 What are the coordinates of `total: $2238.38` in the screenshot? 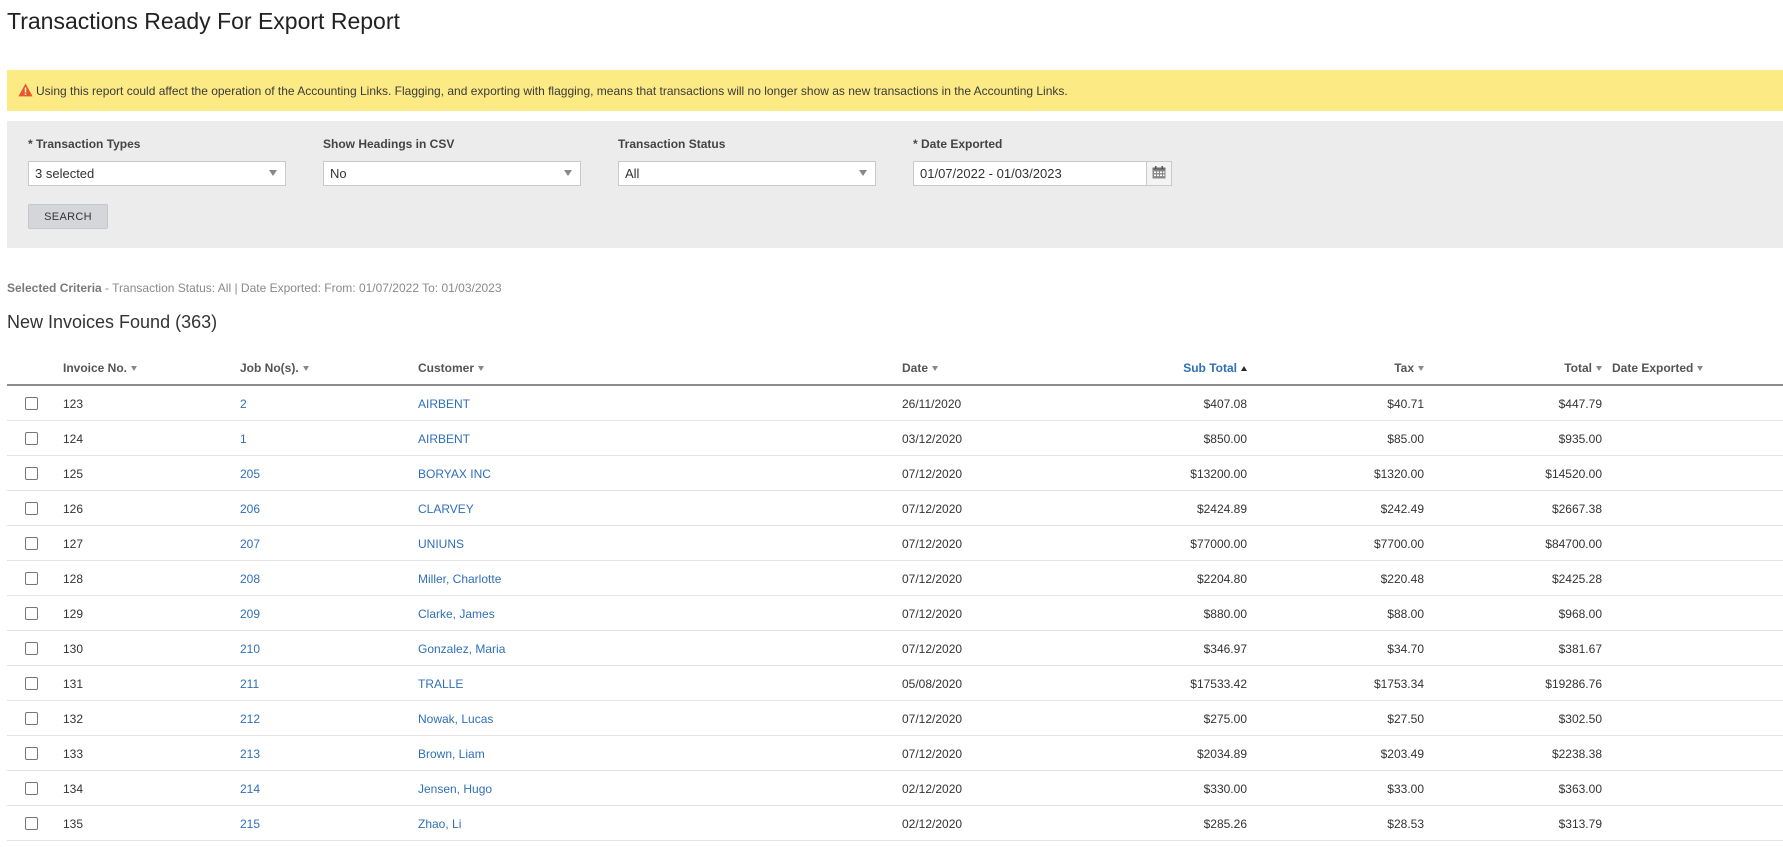 It's located at (1576, 754).